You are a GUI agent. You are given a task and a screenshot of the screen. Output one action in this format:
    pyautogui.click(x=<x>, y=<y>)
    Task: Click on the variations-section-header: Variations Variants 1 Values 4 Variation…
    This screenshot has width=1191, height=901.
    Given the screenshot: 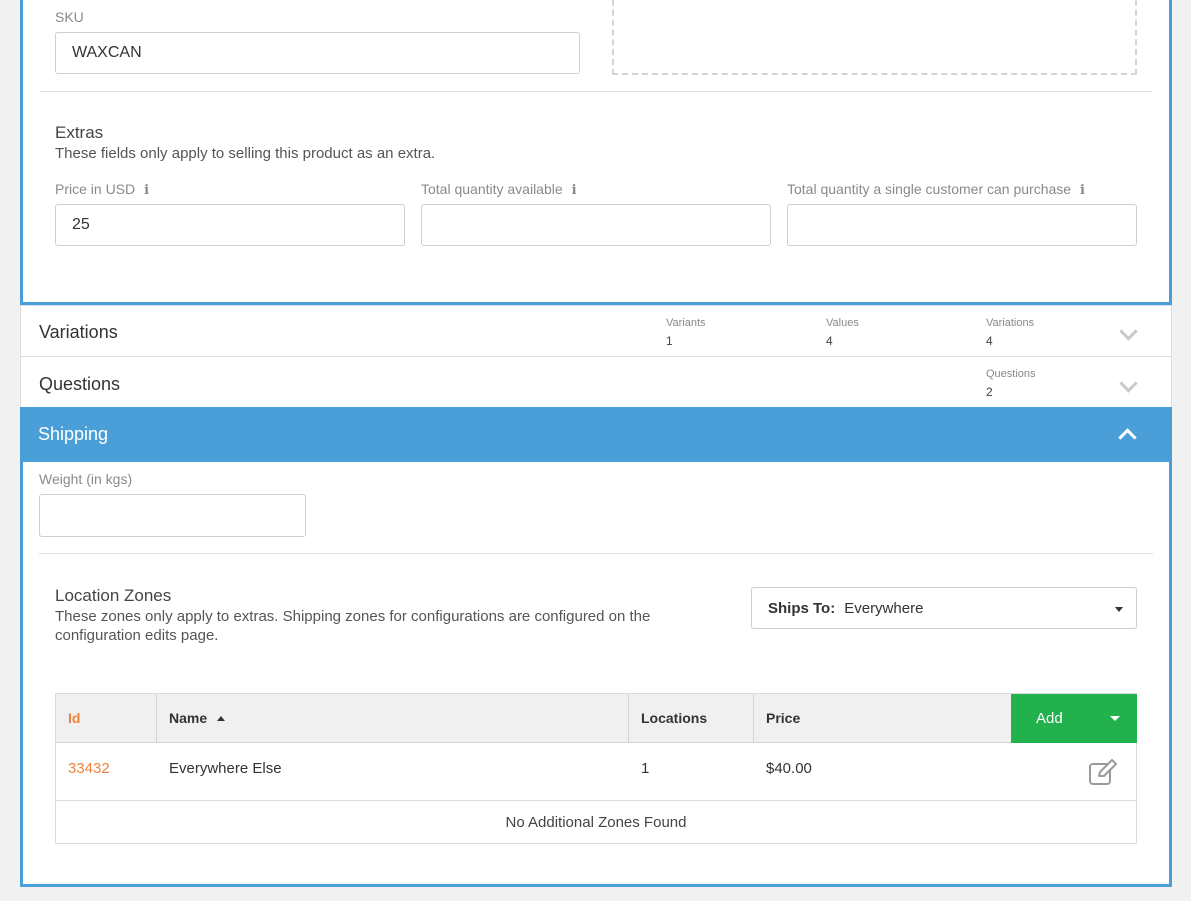 What is the action you would take?
    pyautogui.click(x=596, y=331)
    